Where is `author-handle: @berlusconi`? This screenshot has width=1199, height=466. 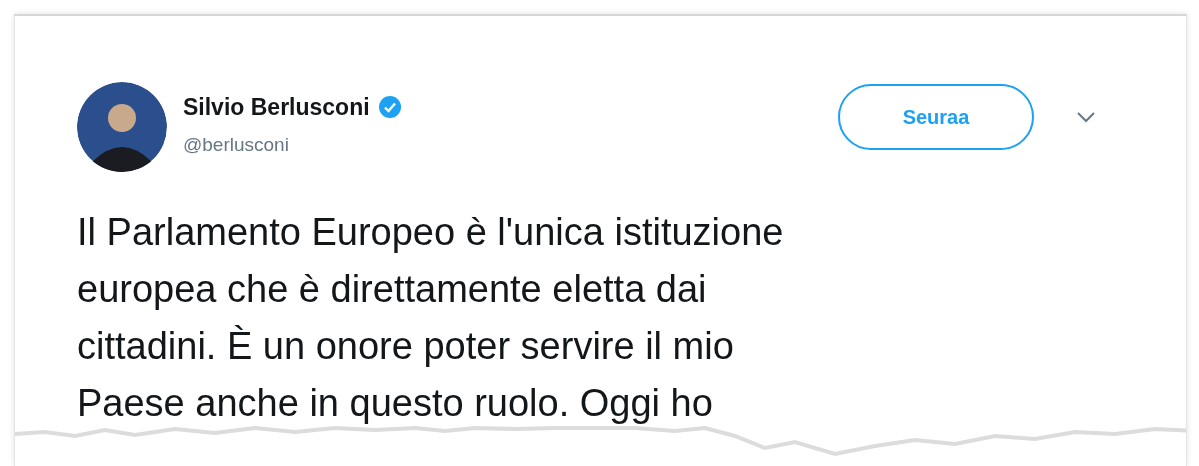 author-handle: @berlusconi is located at coordinates (236, 144).